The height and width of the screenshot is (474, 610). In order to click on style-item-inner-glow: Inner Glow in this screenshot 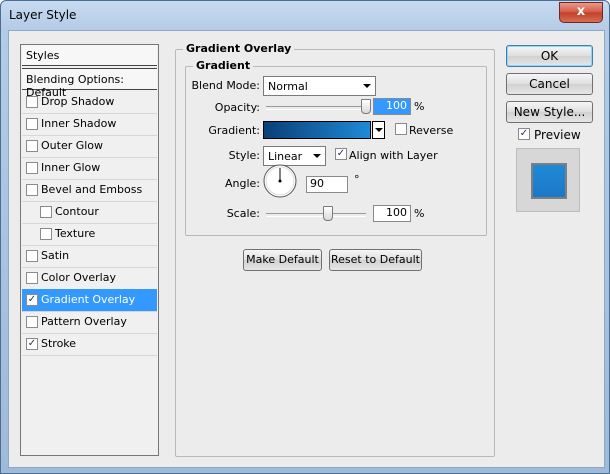, I will do `click(89, 168)`.